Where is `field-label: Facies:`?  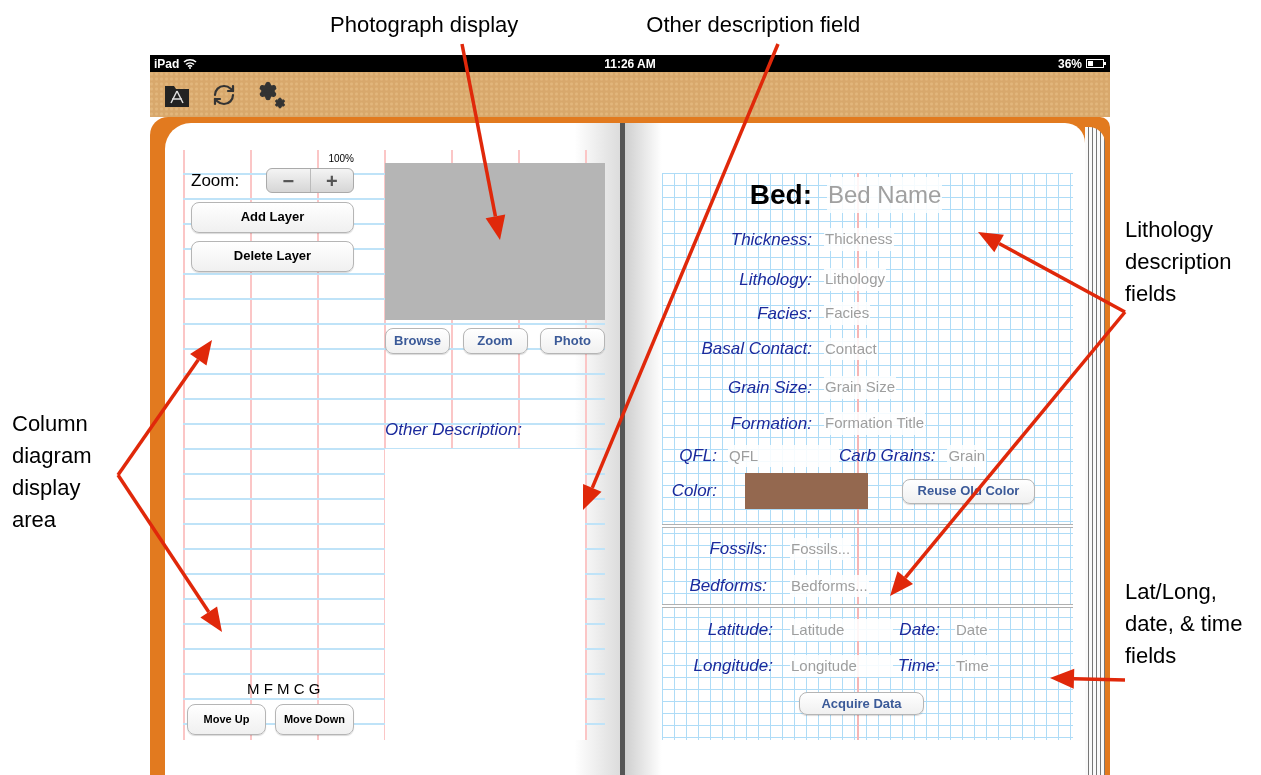 field-label: Facies: is located at coordinates (784, 313).